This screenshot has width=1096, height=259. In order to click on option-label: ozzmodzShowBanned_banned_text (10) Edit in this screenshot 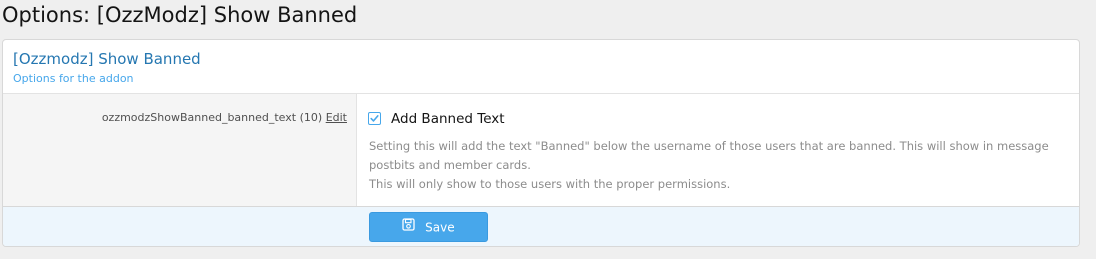, I will do `click(224, 117)`.